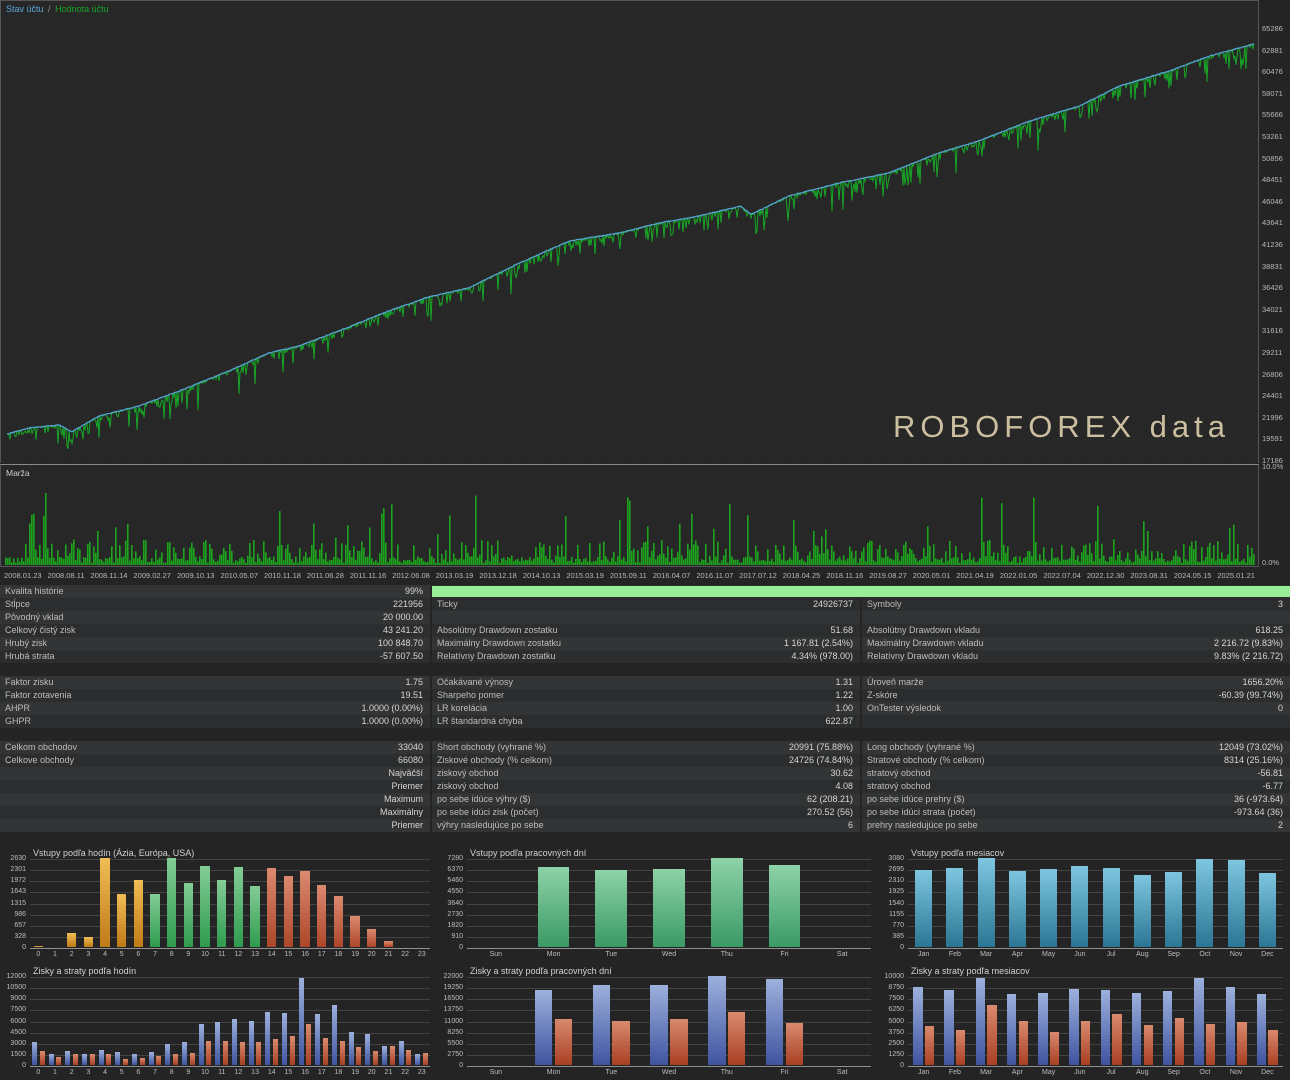  What do you see at coordinates (18, 892) in the screenshot?
I see `y-tick-label: 1643` at bounding box center [18, 892].